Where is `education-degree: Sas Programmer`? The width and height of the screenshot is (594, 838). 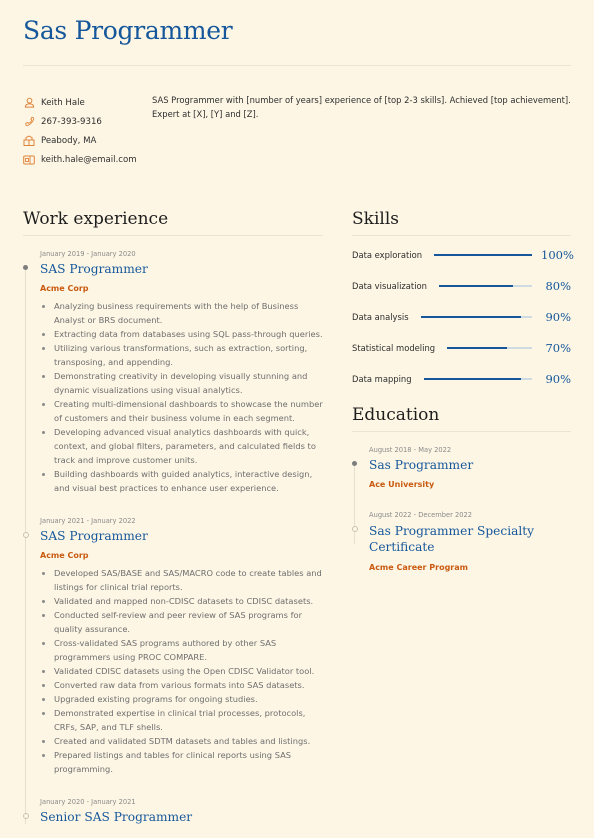 education-degree: Sas Programmer is located at coordinates (421, 465).